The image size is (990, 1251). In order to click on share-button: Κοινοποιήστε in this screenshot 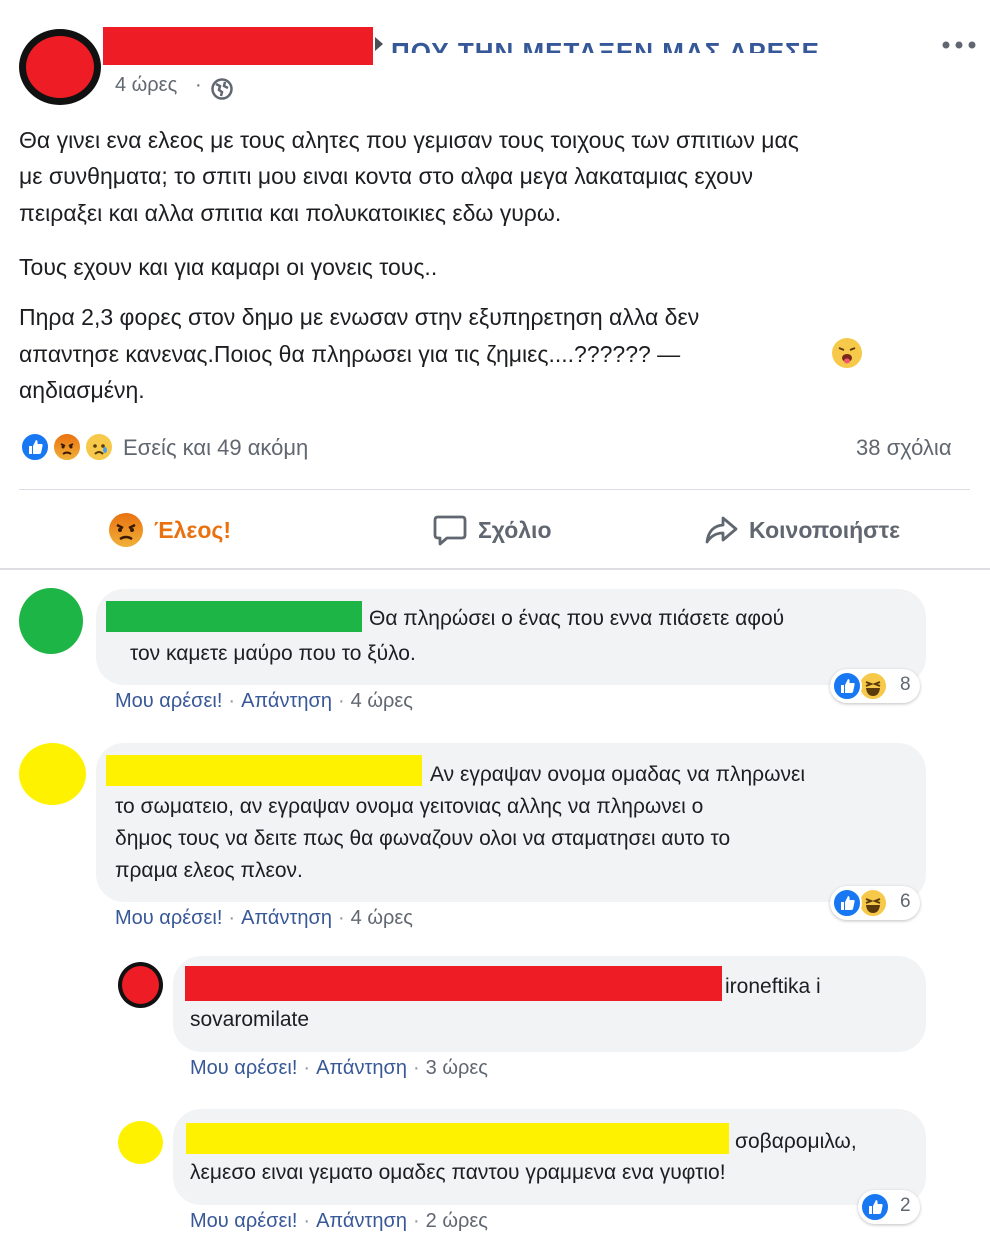, I will do `click(801, 530)`.